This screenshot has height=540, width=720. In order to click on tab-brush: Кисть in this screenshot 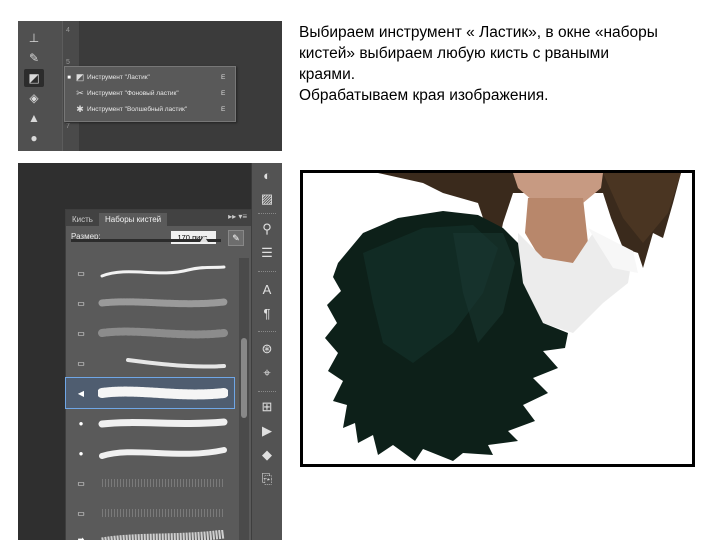, I will do `click(82, 219)`.